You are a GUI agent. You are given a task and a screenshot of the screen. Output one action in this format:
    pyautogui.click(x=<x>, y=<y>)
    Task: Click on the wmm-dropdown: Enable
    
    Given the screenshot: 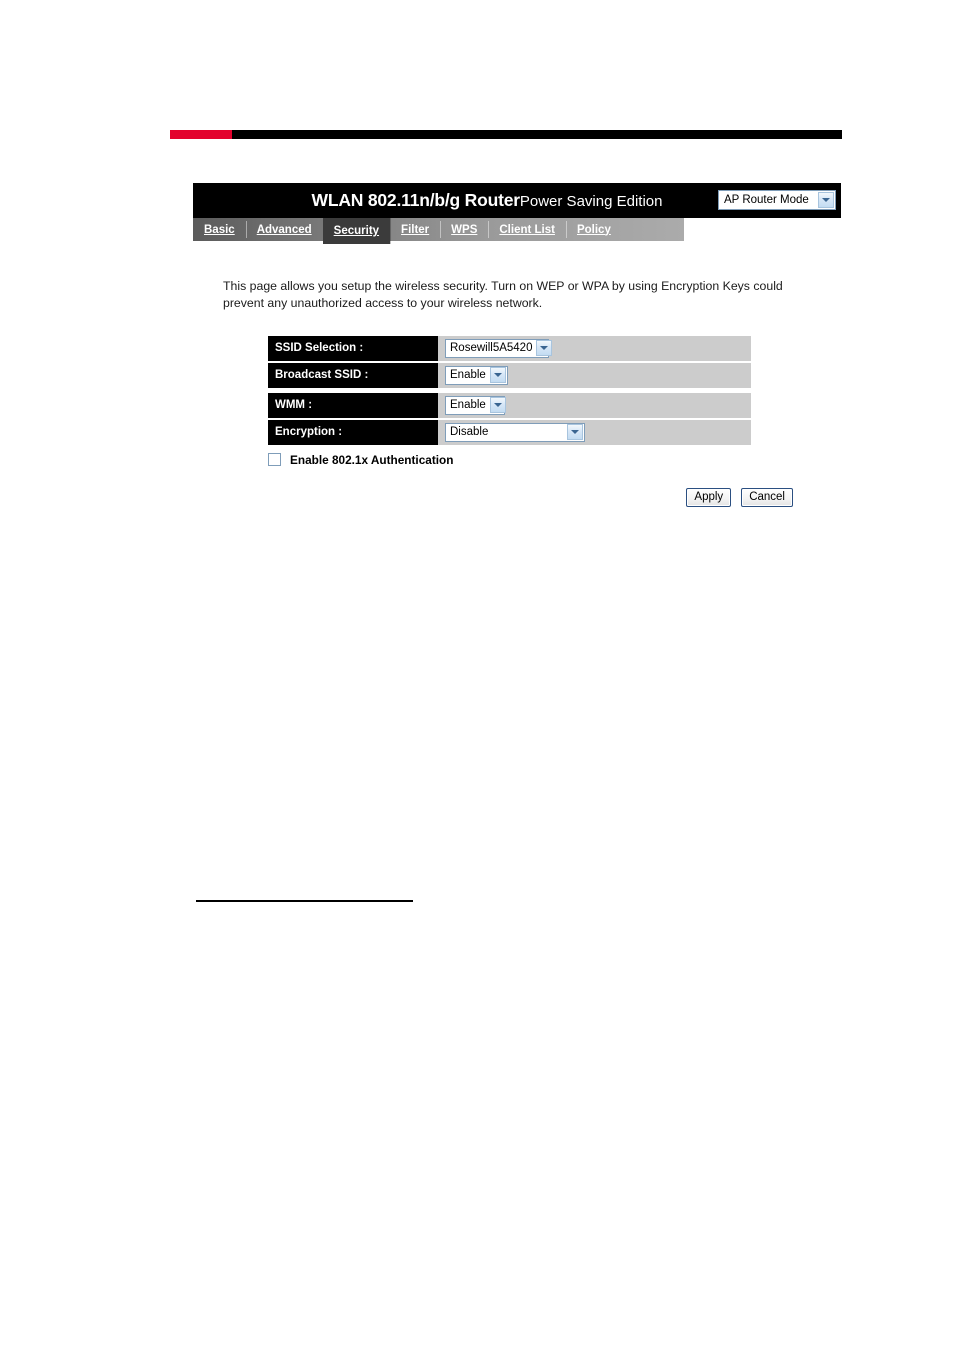 What is the action you would take?
    pyautogui.click(x=475, y=405)
    